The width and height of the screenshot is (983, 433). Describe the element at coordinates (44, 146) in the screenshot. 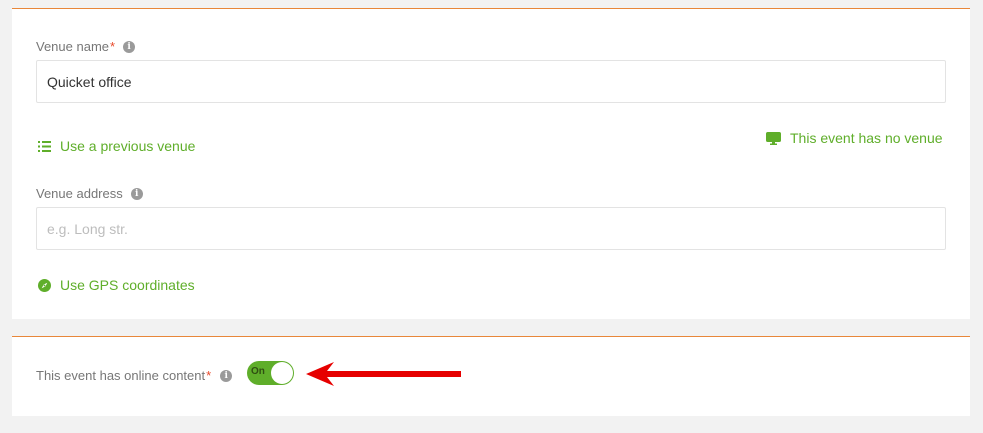

I see `list-icon` at that location.